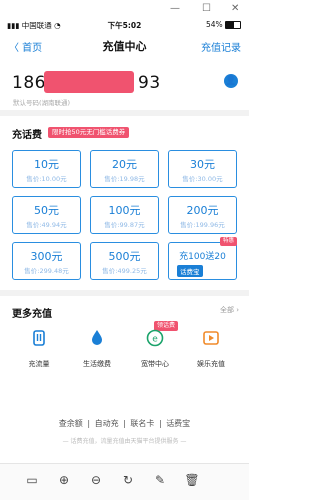  What do you see at coordinates (231, 81) in the screenshot?
I see `contacts-icon: 👤` at bounding box center [231, 81].